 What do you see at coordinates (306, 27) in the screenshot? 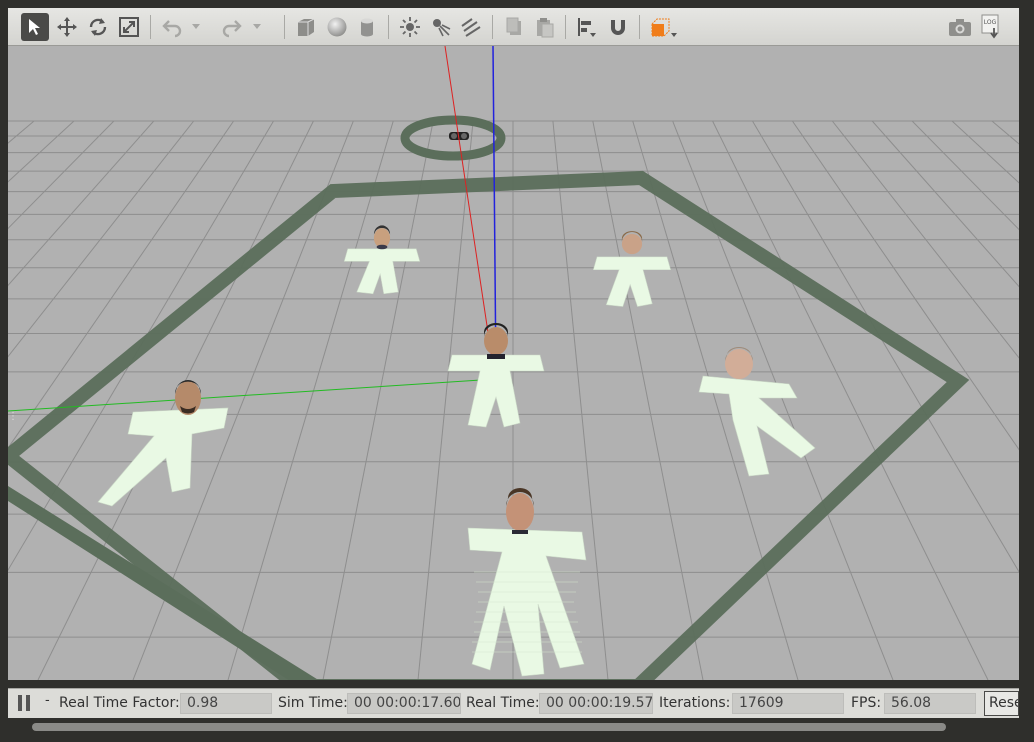
I see `box-shape-icon` at bounding box center [306, 27].